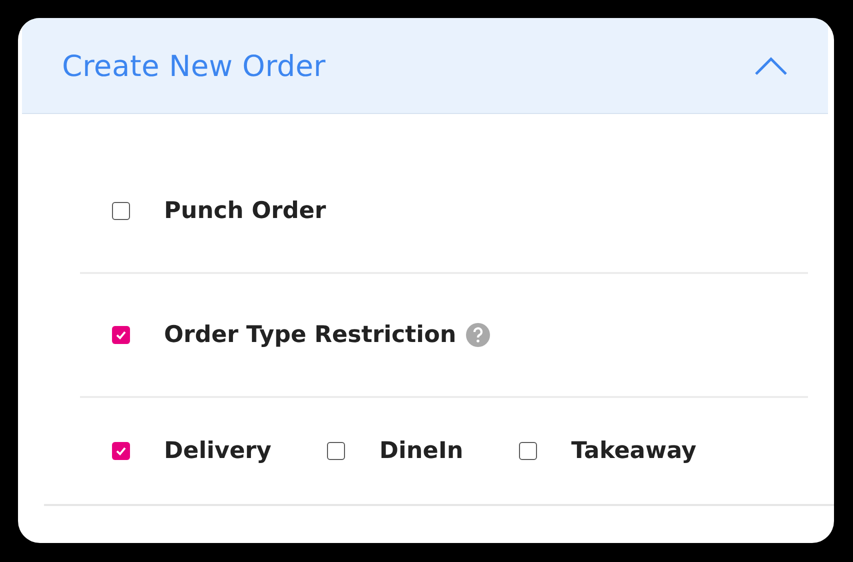  What do you see at coordinates (245, 211) in the screenshot?
I see `option-label: Punch Order` at bounding box center [245, 211].